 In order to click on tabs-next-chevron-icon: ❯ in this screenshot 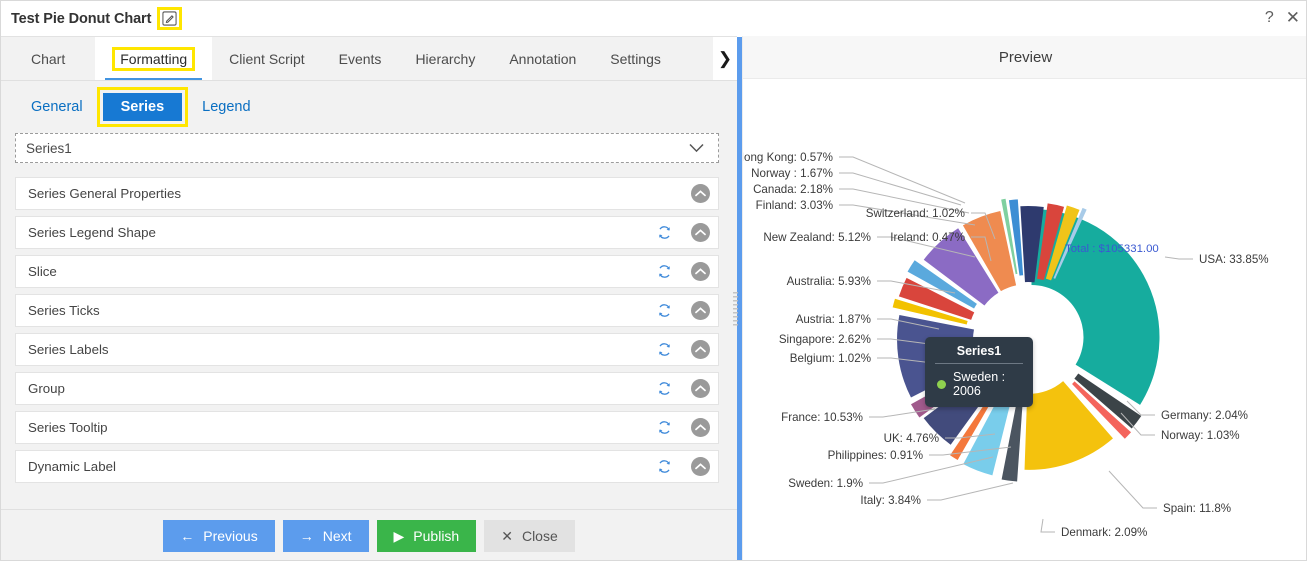, I will do `click(725, 58)`.